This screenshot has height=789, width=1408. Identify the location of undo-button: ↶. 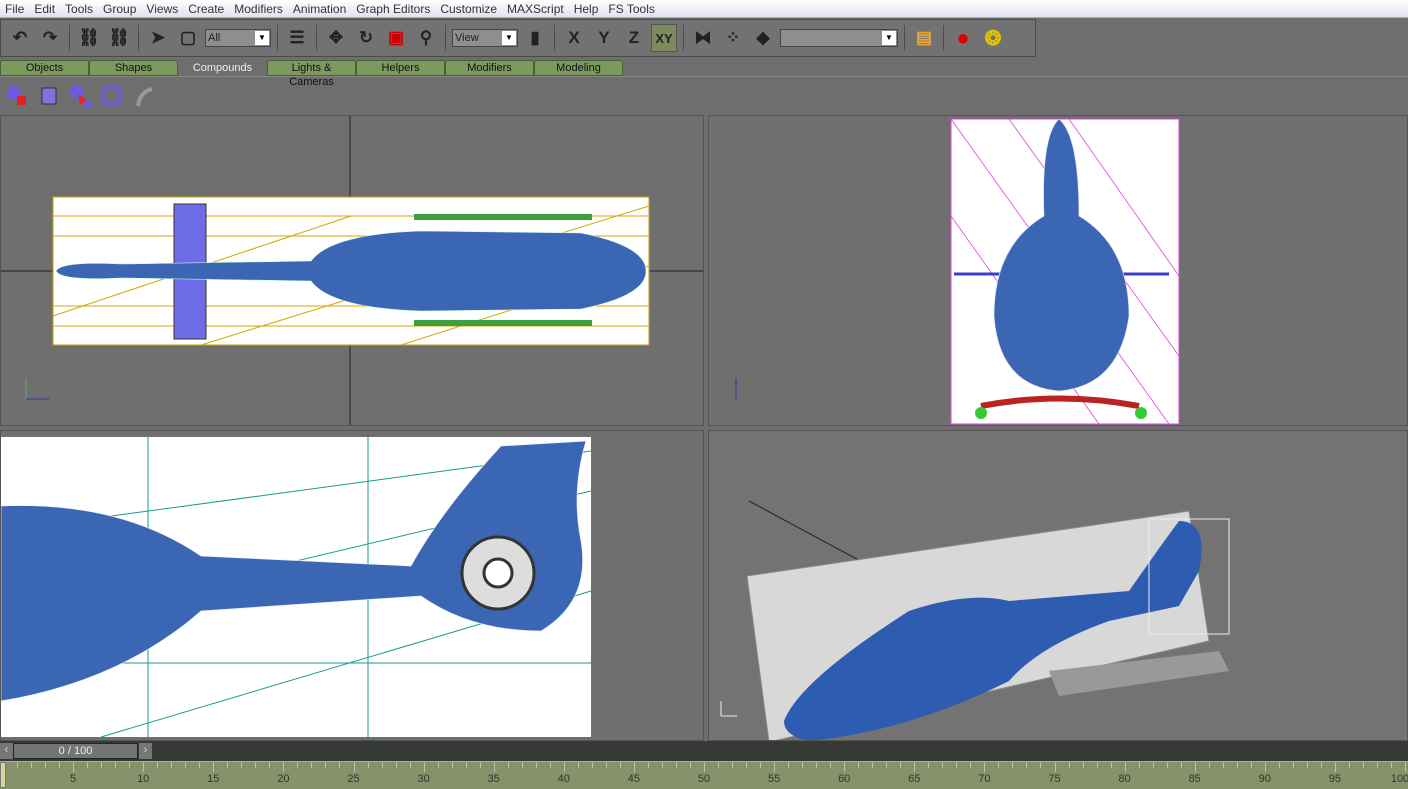
(20, 38).